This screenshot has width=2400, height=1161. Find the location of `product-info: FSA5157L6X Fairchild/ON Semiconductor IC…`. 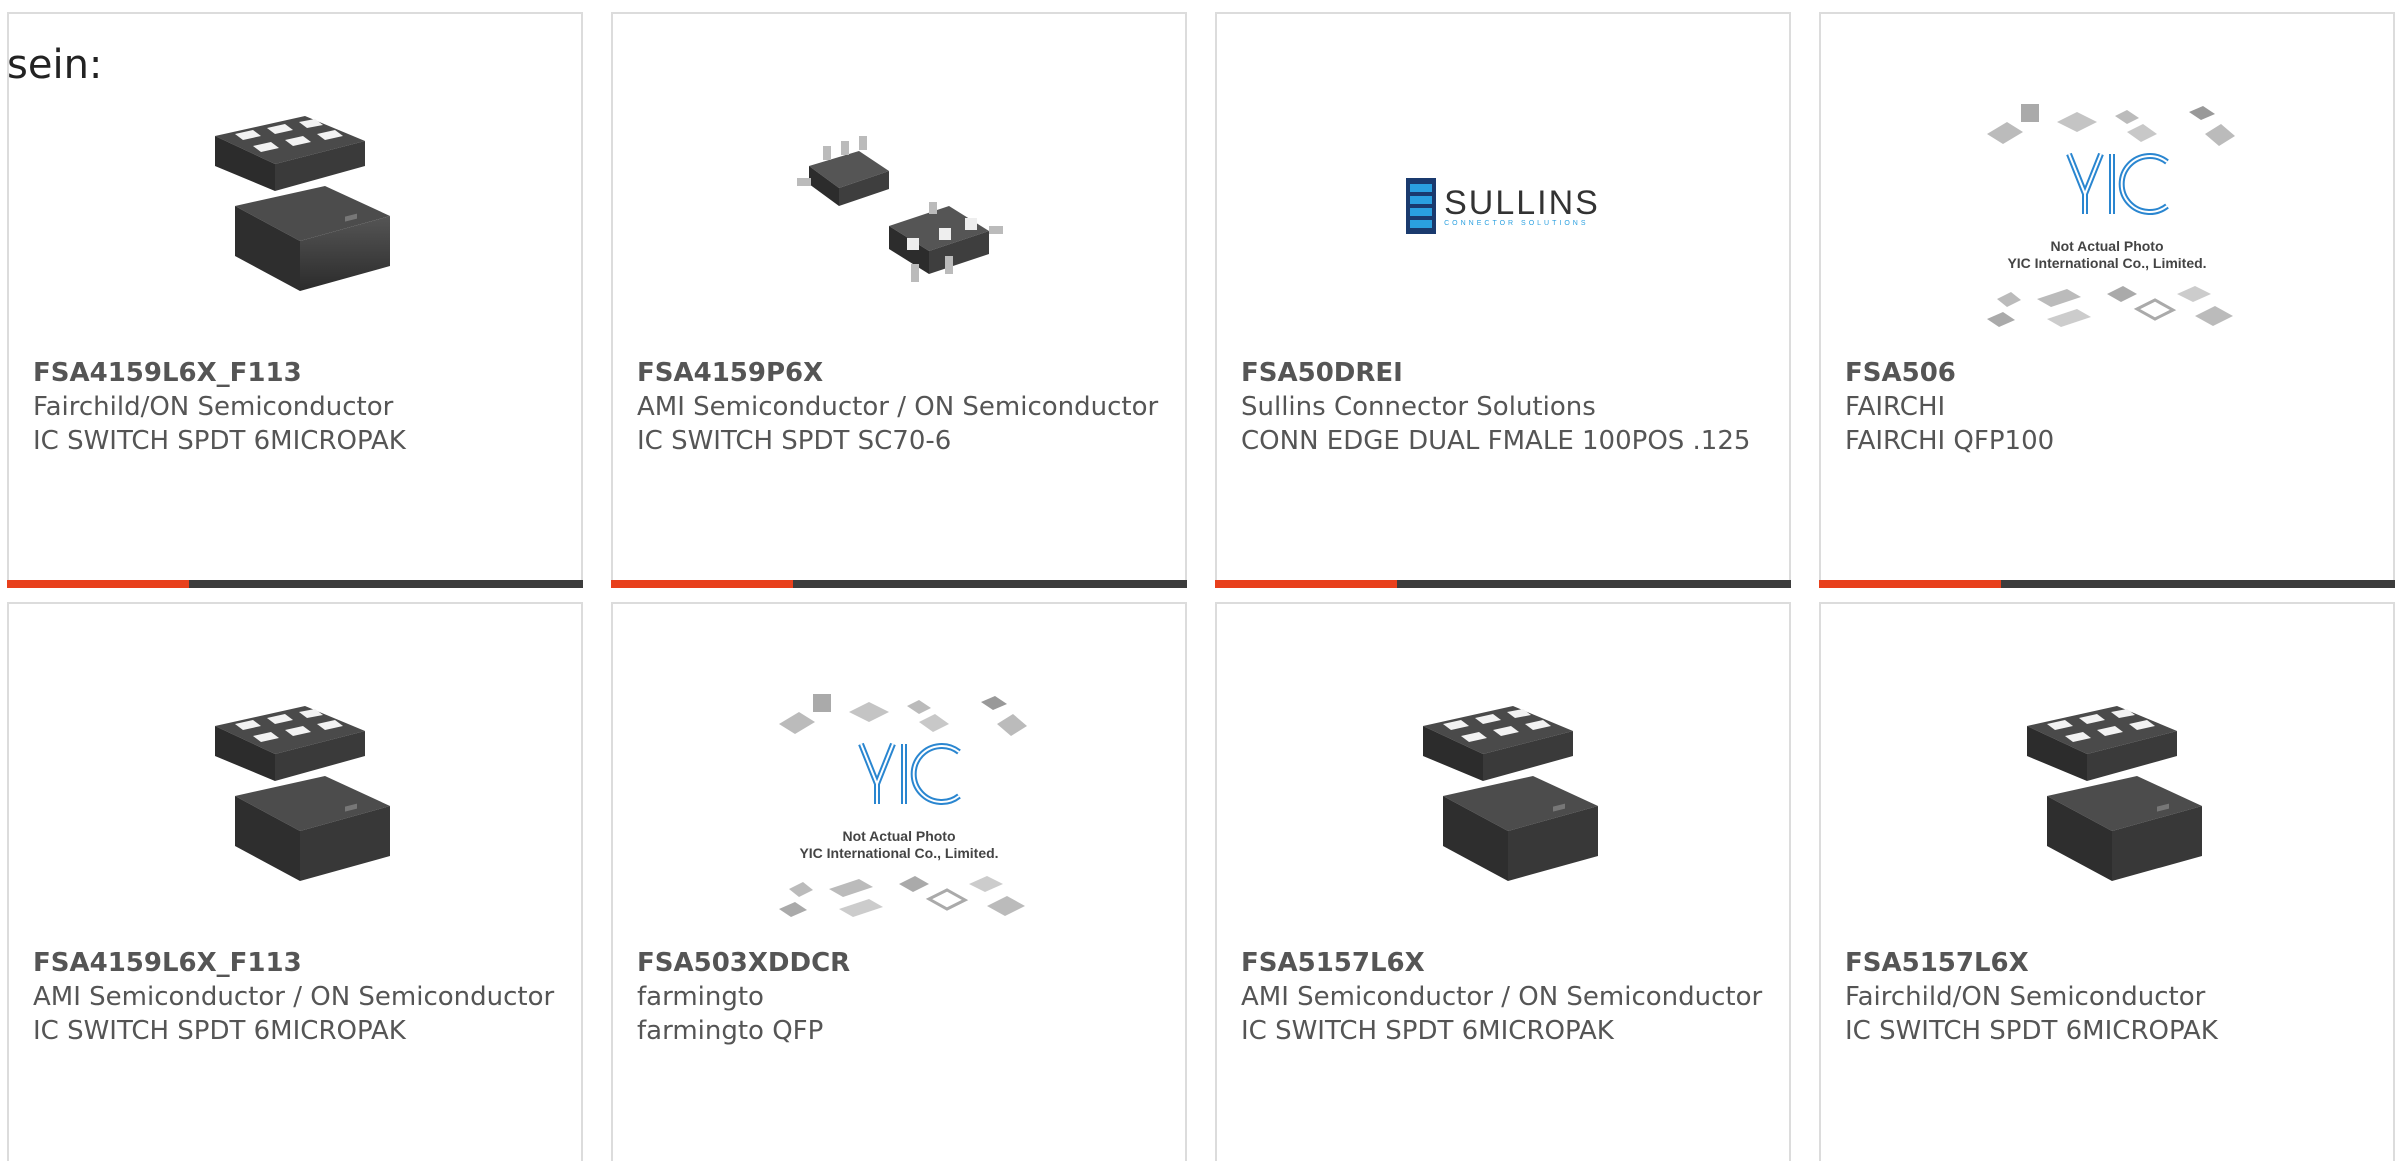

product-info: FSA5157L6X Fairchild/ON Semiconductor IC… is located at coordinates (2107, 997).